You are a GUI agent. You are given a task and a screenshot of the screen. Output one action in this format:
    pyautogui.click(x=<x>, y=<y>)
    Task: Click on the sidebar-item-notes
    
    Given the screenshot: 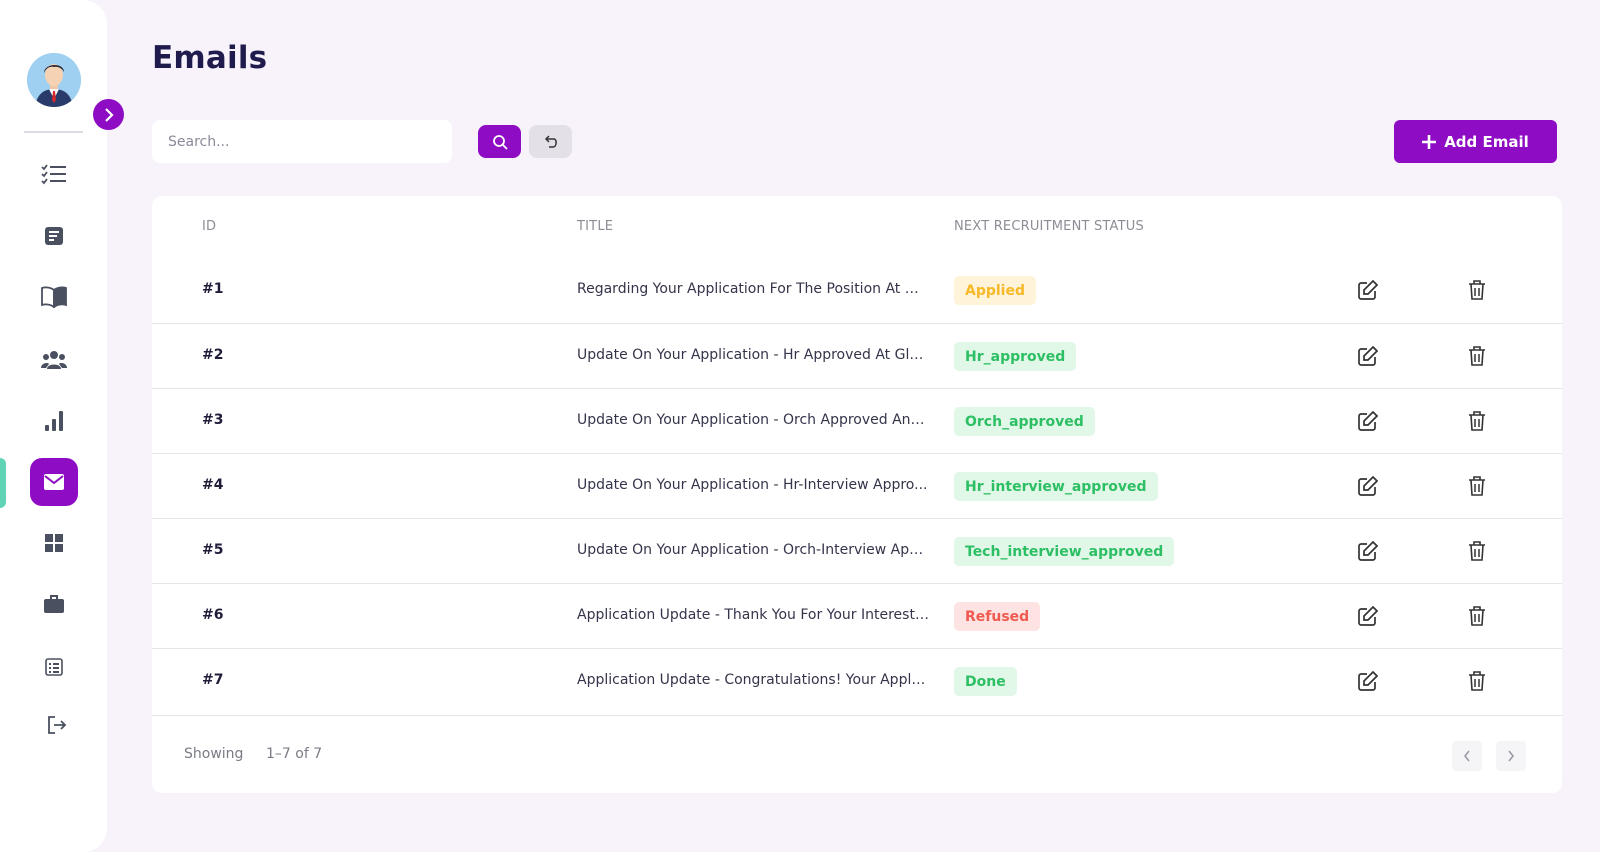 What is the action you would take?
    pyautogui.click(x=54, y=236)
    